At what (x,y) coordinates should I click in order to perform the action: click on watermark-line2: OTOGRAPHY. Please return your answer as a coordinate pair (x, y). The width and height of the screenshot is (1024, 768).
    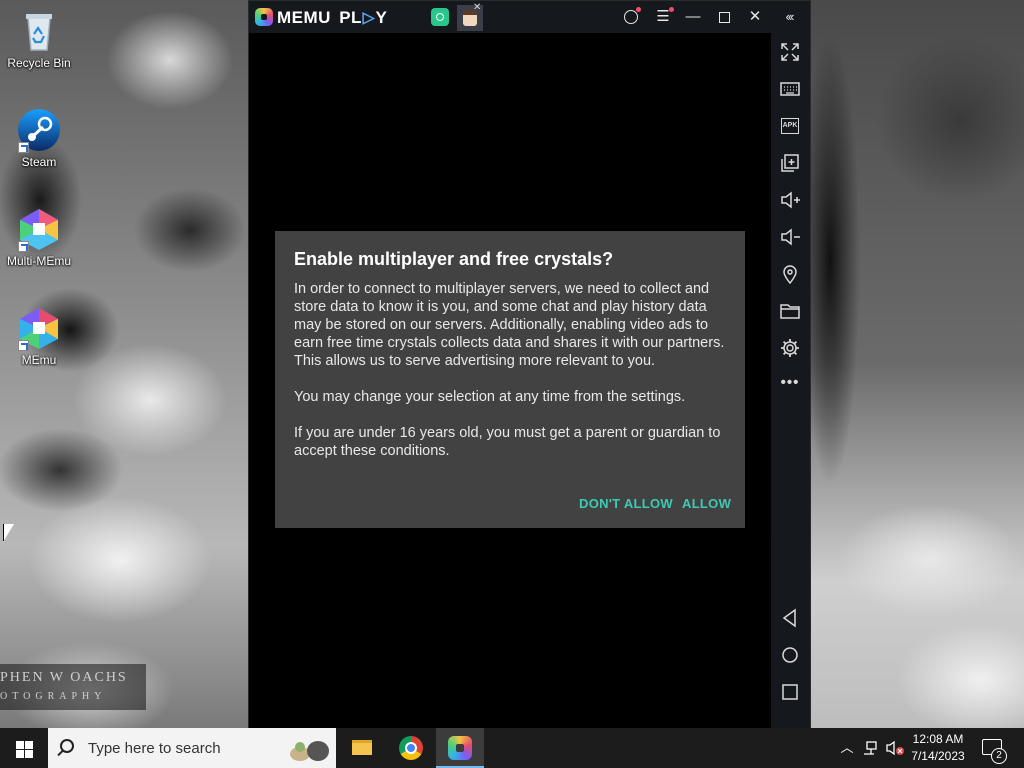
    Looking at the image, I should click on (53, 696).